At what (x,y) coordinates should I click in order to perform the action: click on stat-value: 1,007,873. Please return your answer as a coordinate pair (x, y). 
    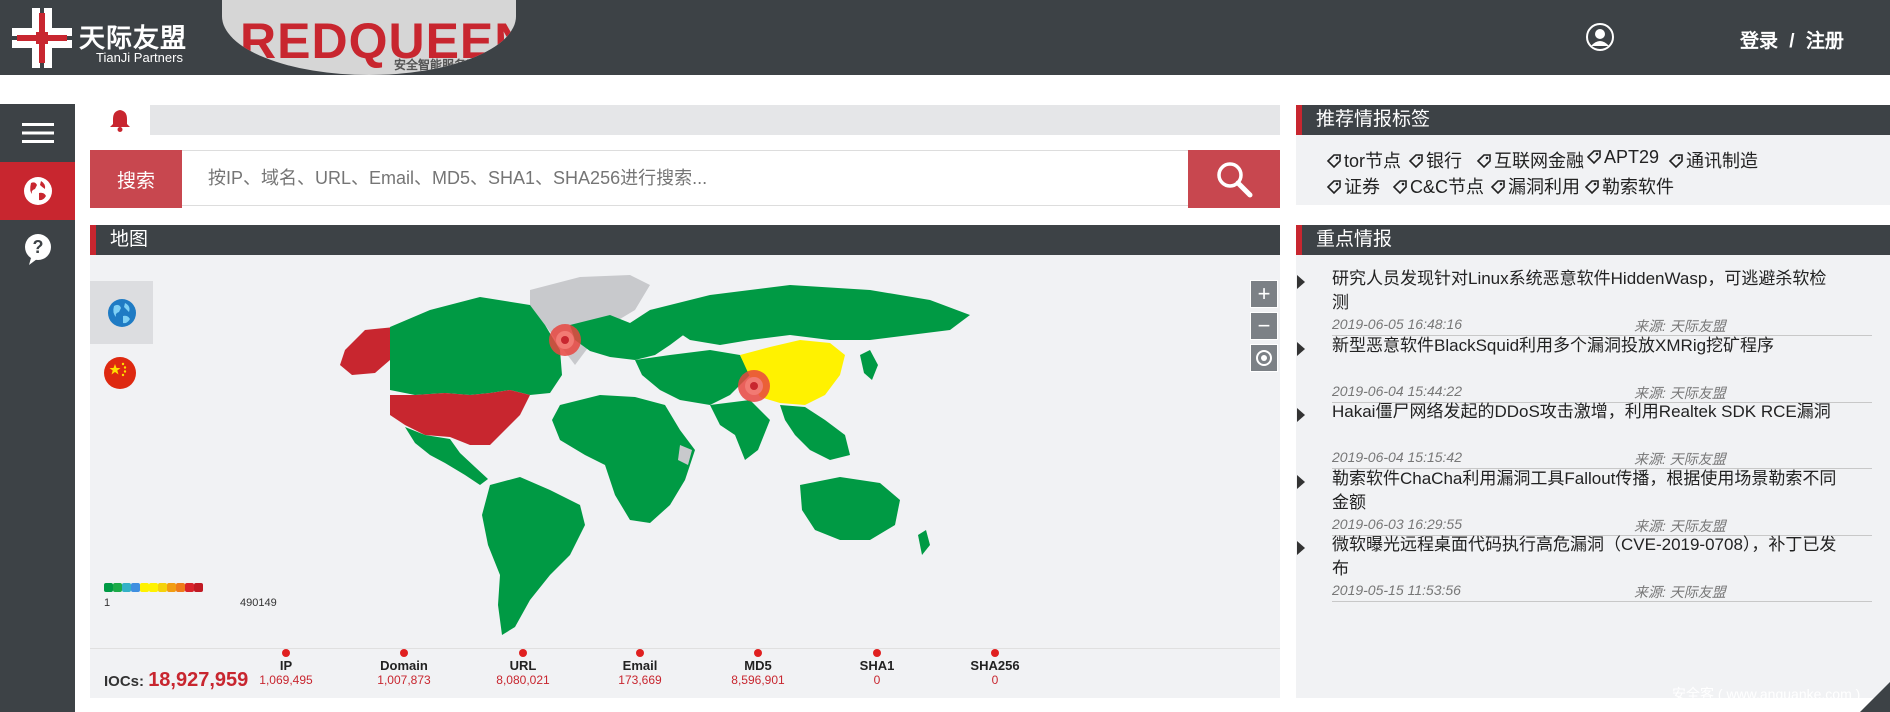
    Looking at the image, I should click on (404, 680).